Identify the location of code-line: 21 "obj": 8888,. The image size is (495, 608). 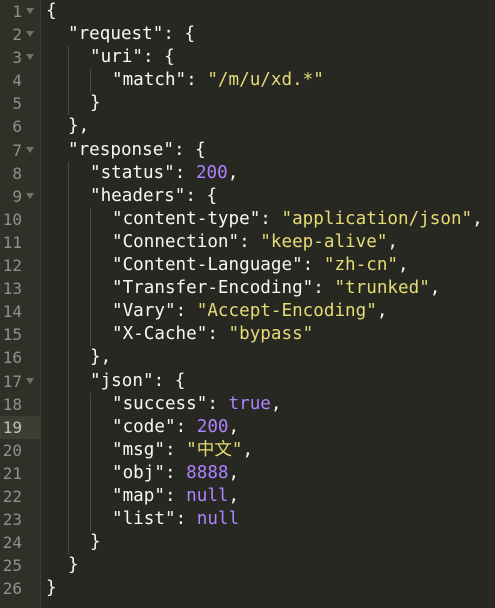
(247, 473).